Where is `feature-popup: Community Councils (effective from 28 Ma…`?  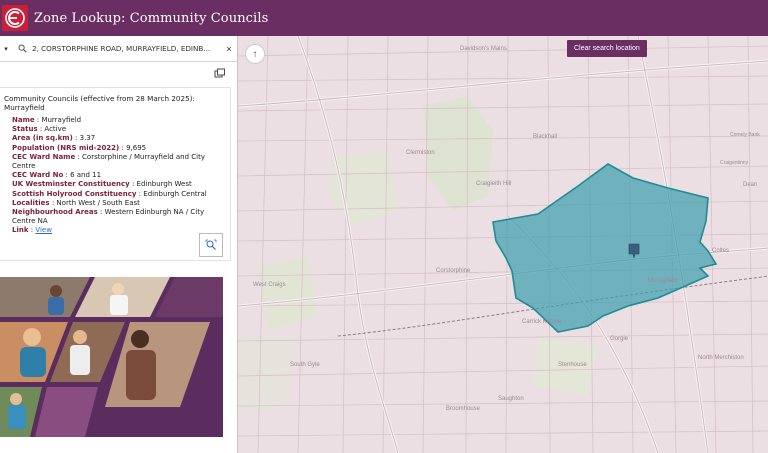
feature-popup: Community Councils (effective from 28 Ma… is located at coordinates (115, 174).